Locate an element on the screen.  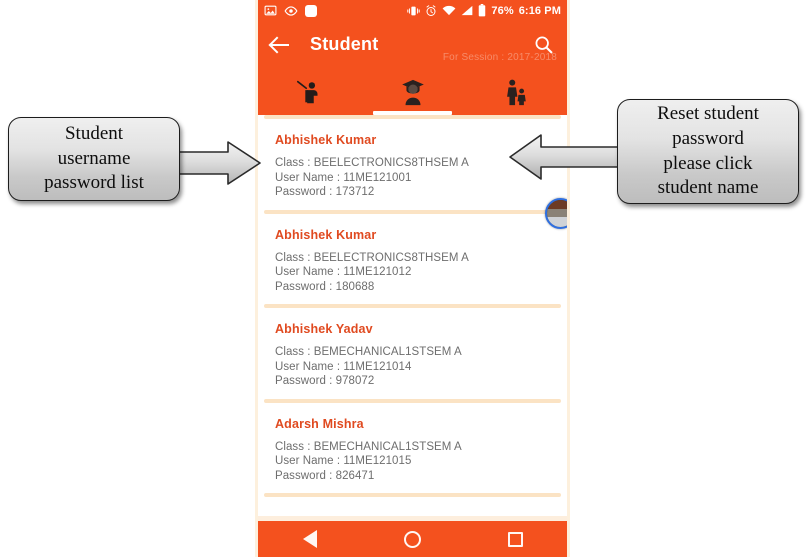
tab-student is located at coordinates (412, 91).